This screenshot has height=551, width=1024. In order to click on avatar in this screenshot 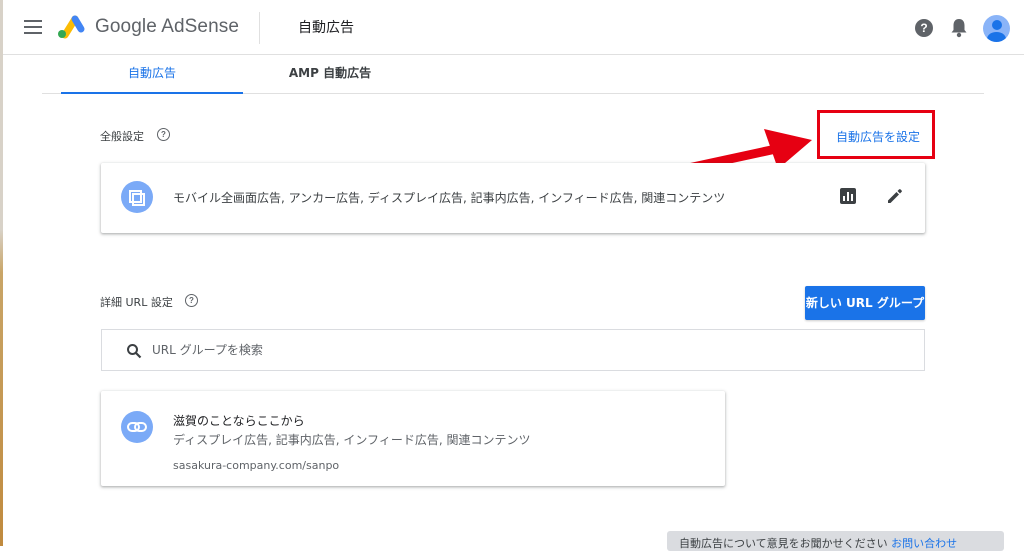, I will do `click(996, 28)`.